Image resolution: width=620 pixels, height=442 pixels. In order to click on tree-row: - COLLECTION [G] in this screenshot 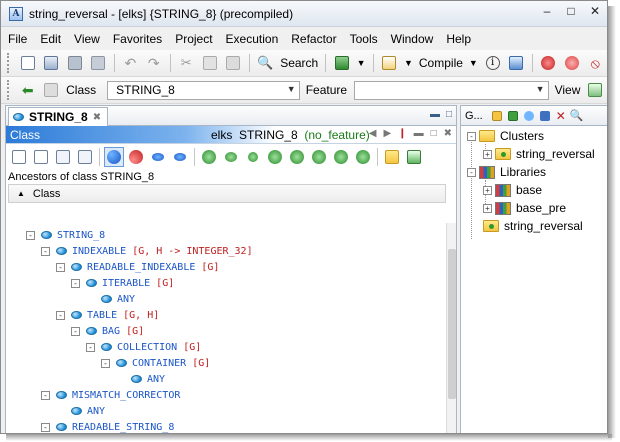, I will do `click(143, 347)`.